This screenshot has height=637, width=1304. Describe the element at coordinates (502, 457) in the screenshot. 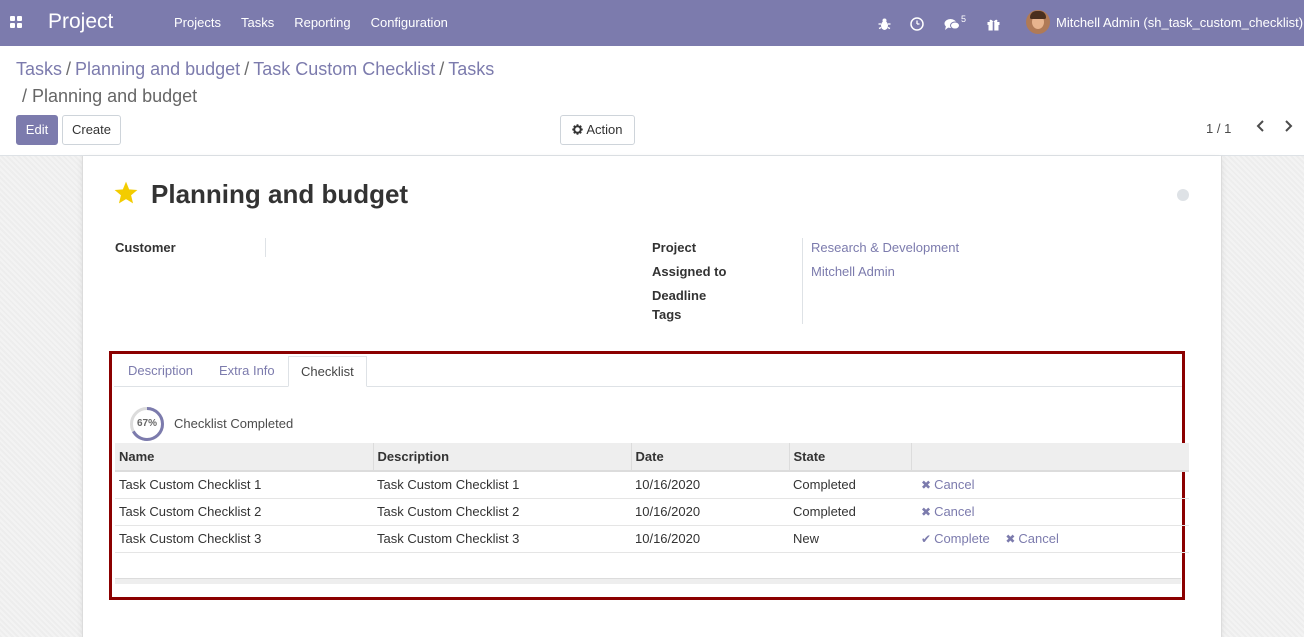

I see `column-header-description: Description` at that location.